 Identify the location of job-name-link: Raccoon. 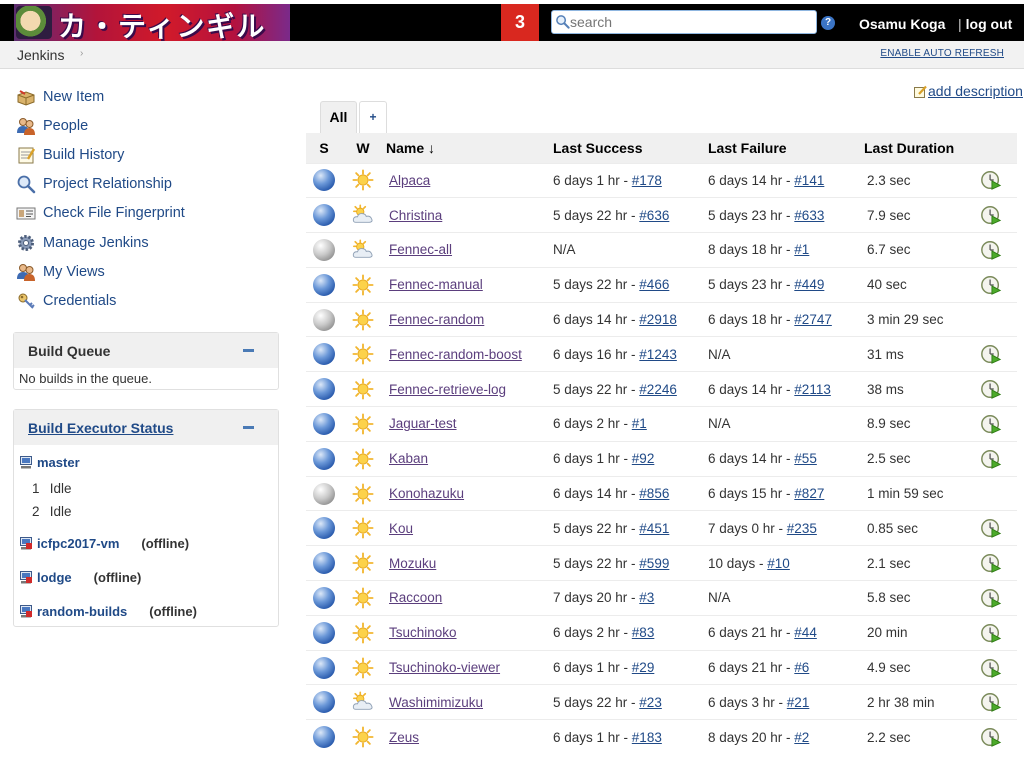
(415, 597).